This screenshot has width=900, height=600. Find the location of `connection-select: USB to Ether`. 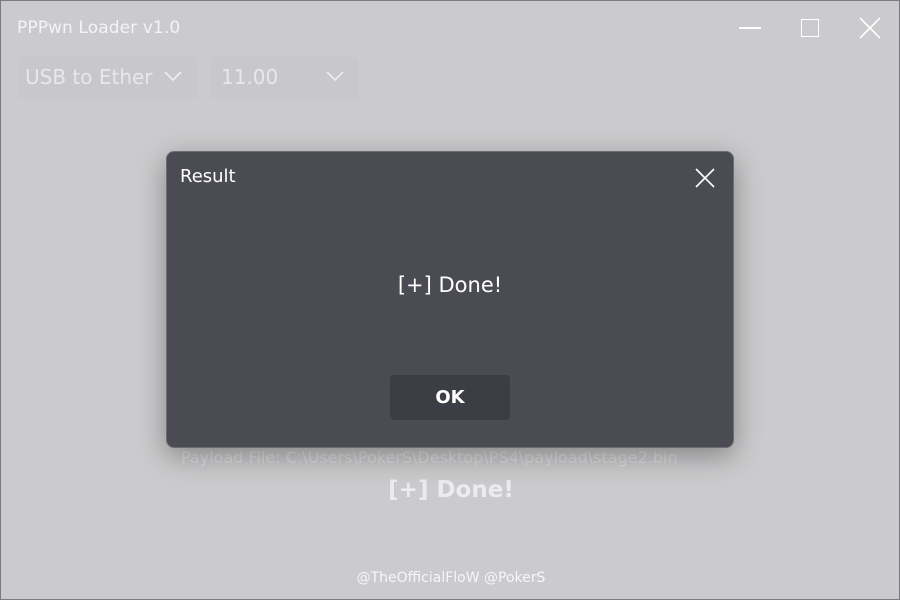

connection-select: USB to Ether is located at coordinates (108, 78).